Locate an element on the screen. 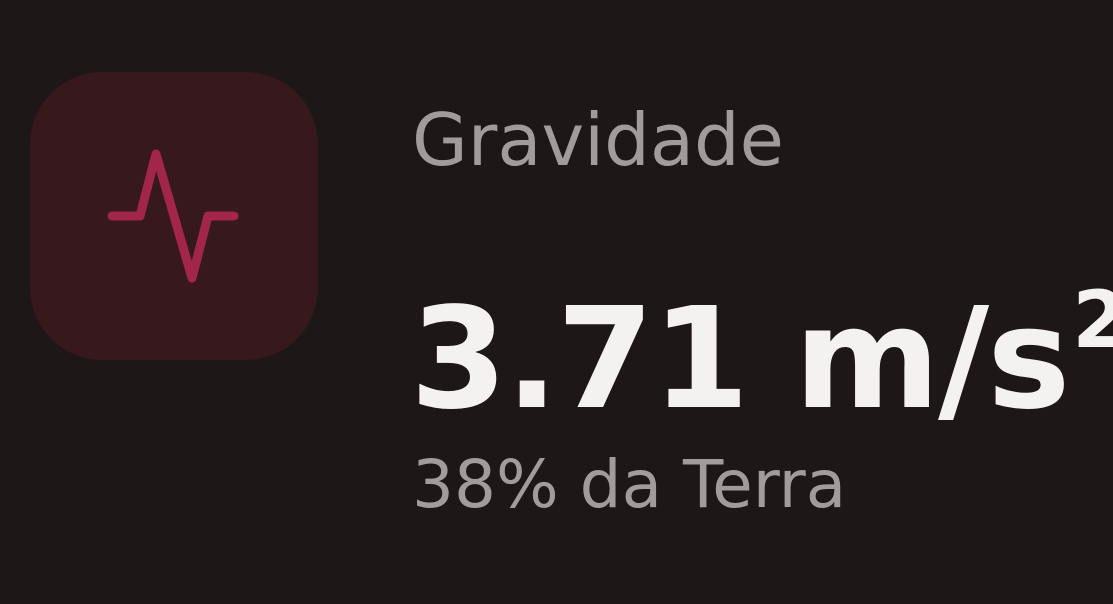 The height and width of the screenshot is (604, 1113). activity-pulse-icon is located at coordinates (173, 216).